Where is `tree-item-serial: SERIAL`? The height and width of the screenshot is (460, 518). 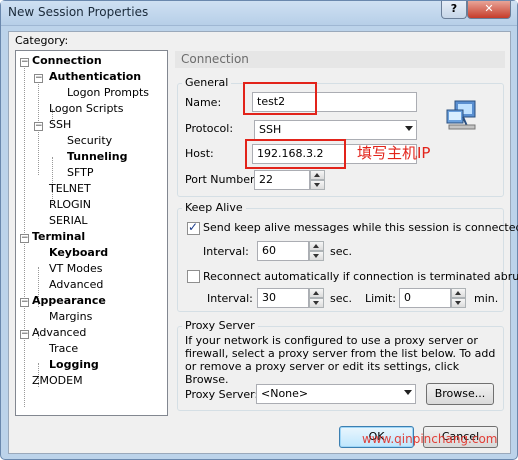 tree-item-serial: SERIAL is located at coordinates (68, 220).